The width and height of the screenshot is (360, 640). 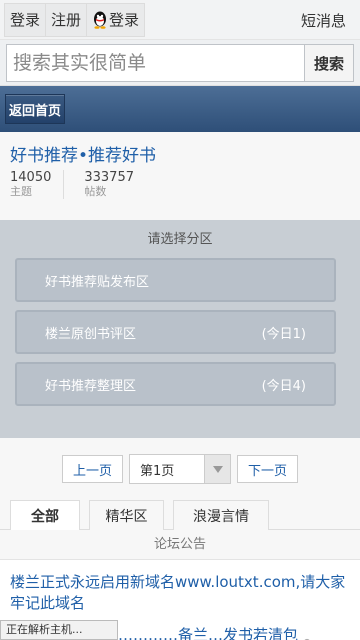 I want to click on login-button: 登录, so click(x=25, y=19).